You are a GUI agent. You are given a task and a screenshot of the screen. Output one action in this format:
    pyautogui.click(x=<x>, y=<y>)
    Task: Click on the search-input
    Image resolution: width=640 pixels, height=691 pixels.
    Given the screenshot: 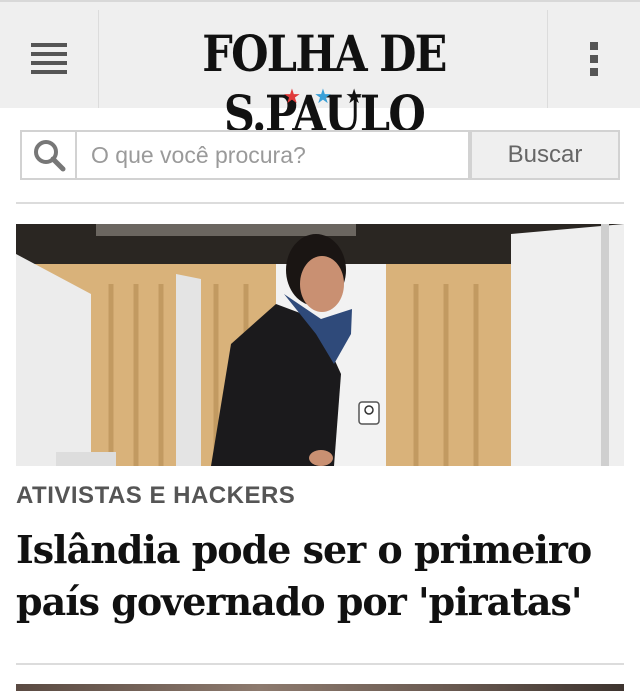 What is the action you would take?
    pyautogui.click(x=272, y=155)
    